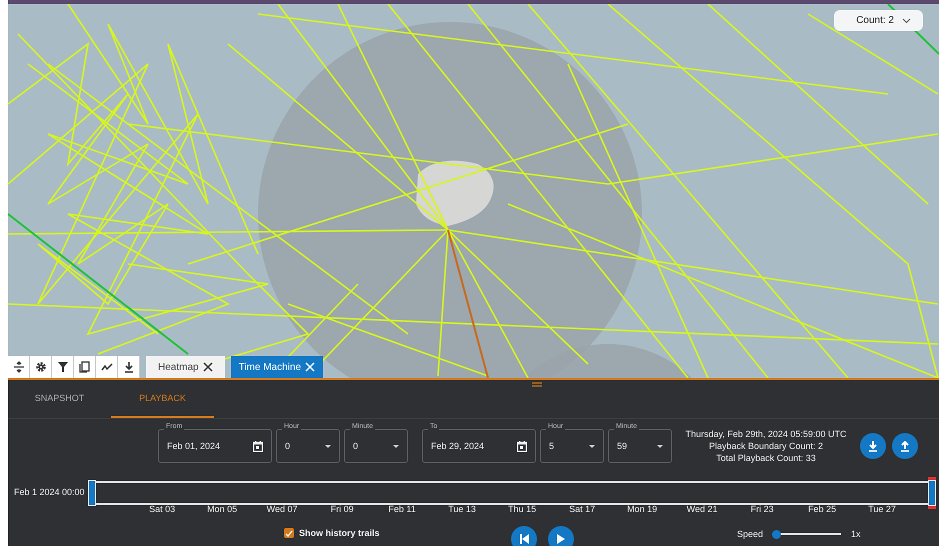 The image size is (939, 546). What do you see at coordinates (524, 539) in the screenshot?
I see `skip-back-icon` at bounding box center [524, 539].